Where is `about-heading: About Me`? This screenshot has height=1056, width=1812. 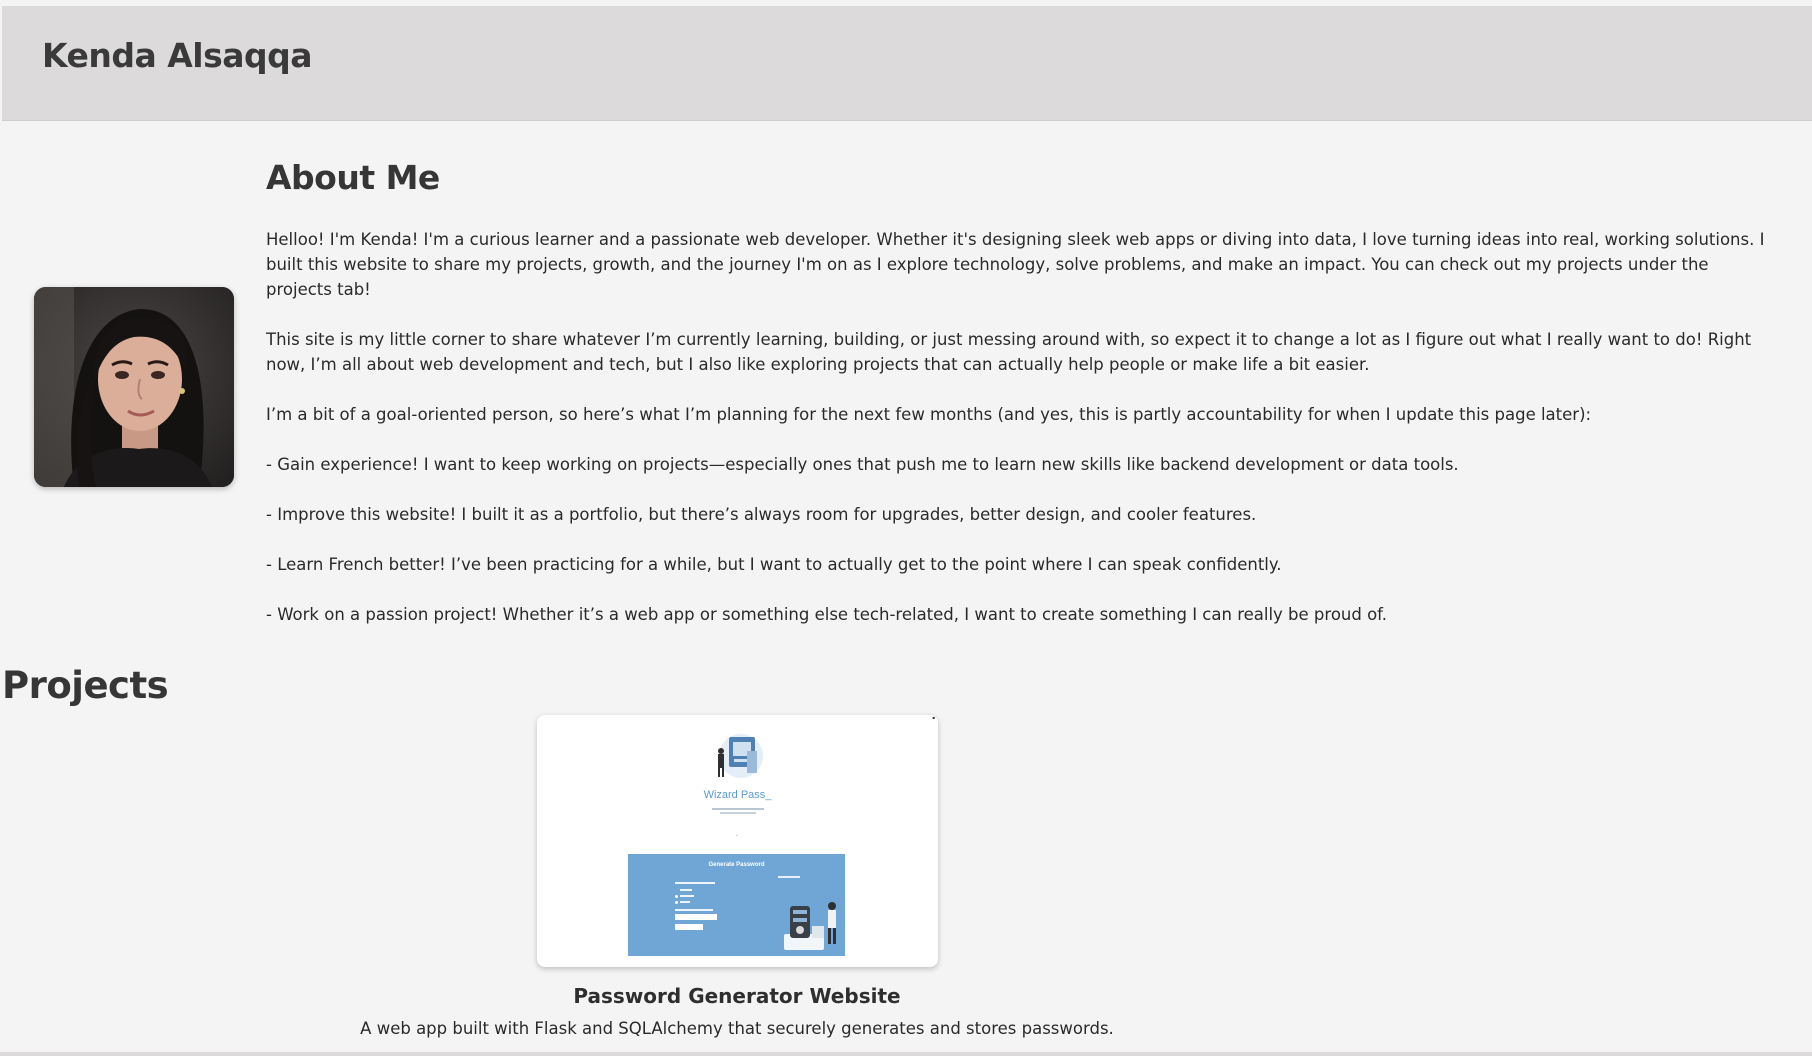 about-heading: About Me is located at coordinates (353, 177).